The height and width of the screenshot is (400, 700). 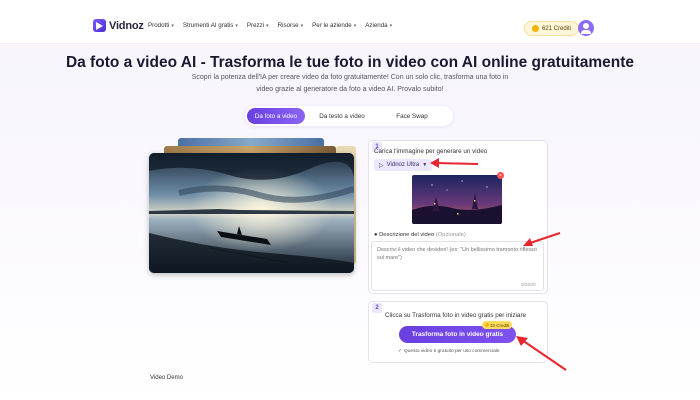 I want to click on nav-prodotti: Prodotti ▾, so click(x=161, y=25).